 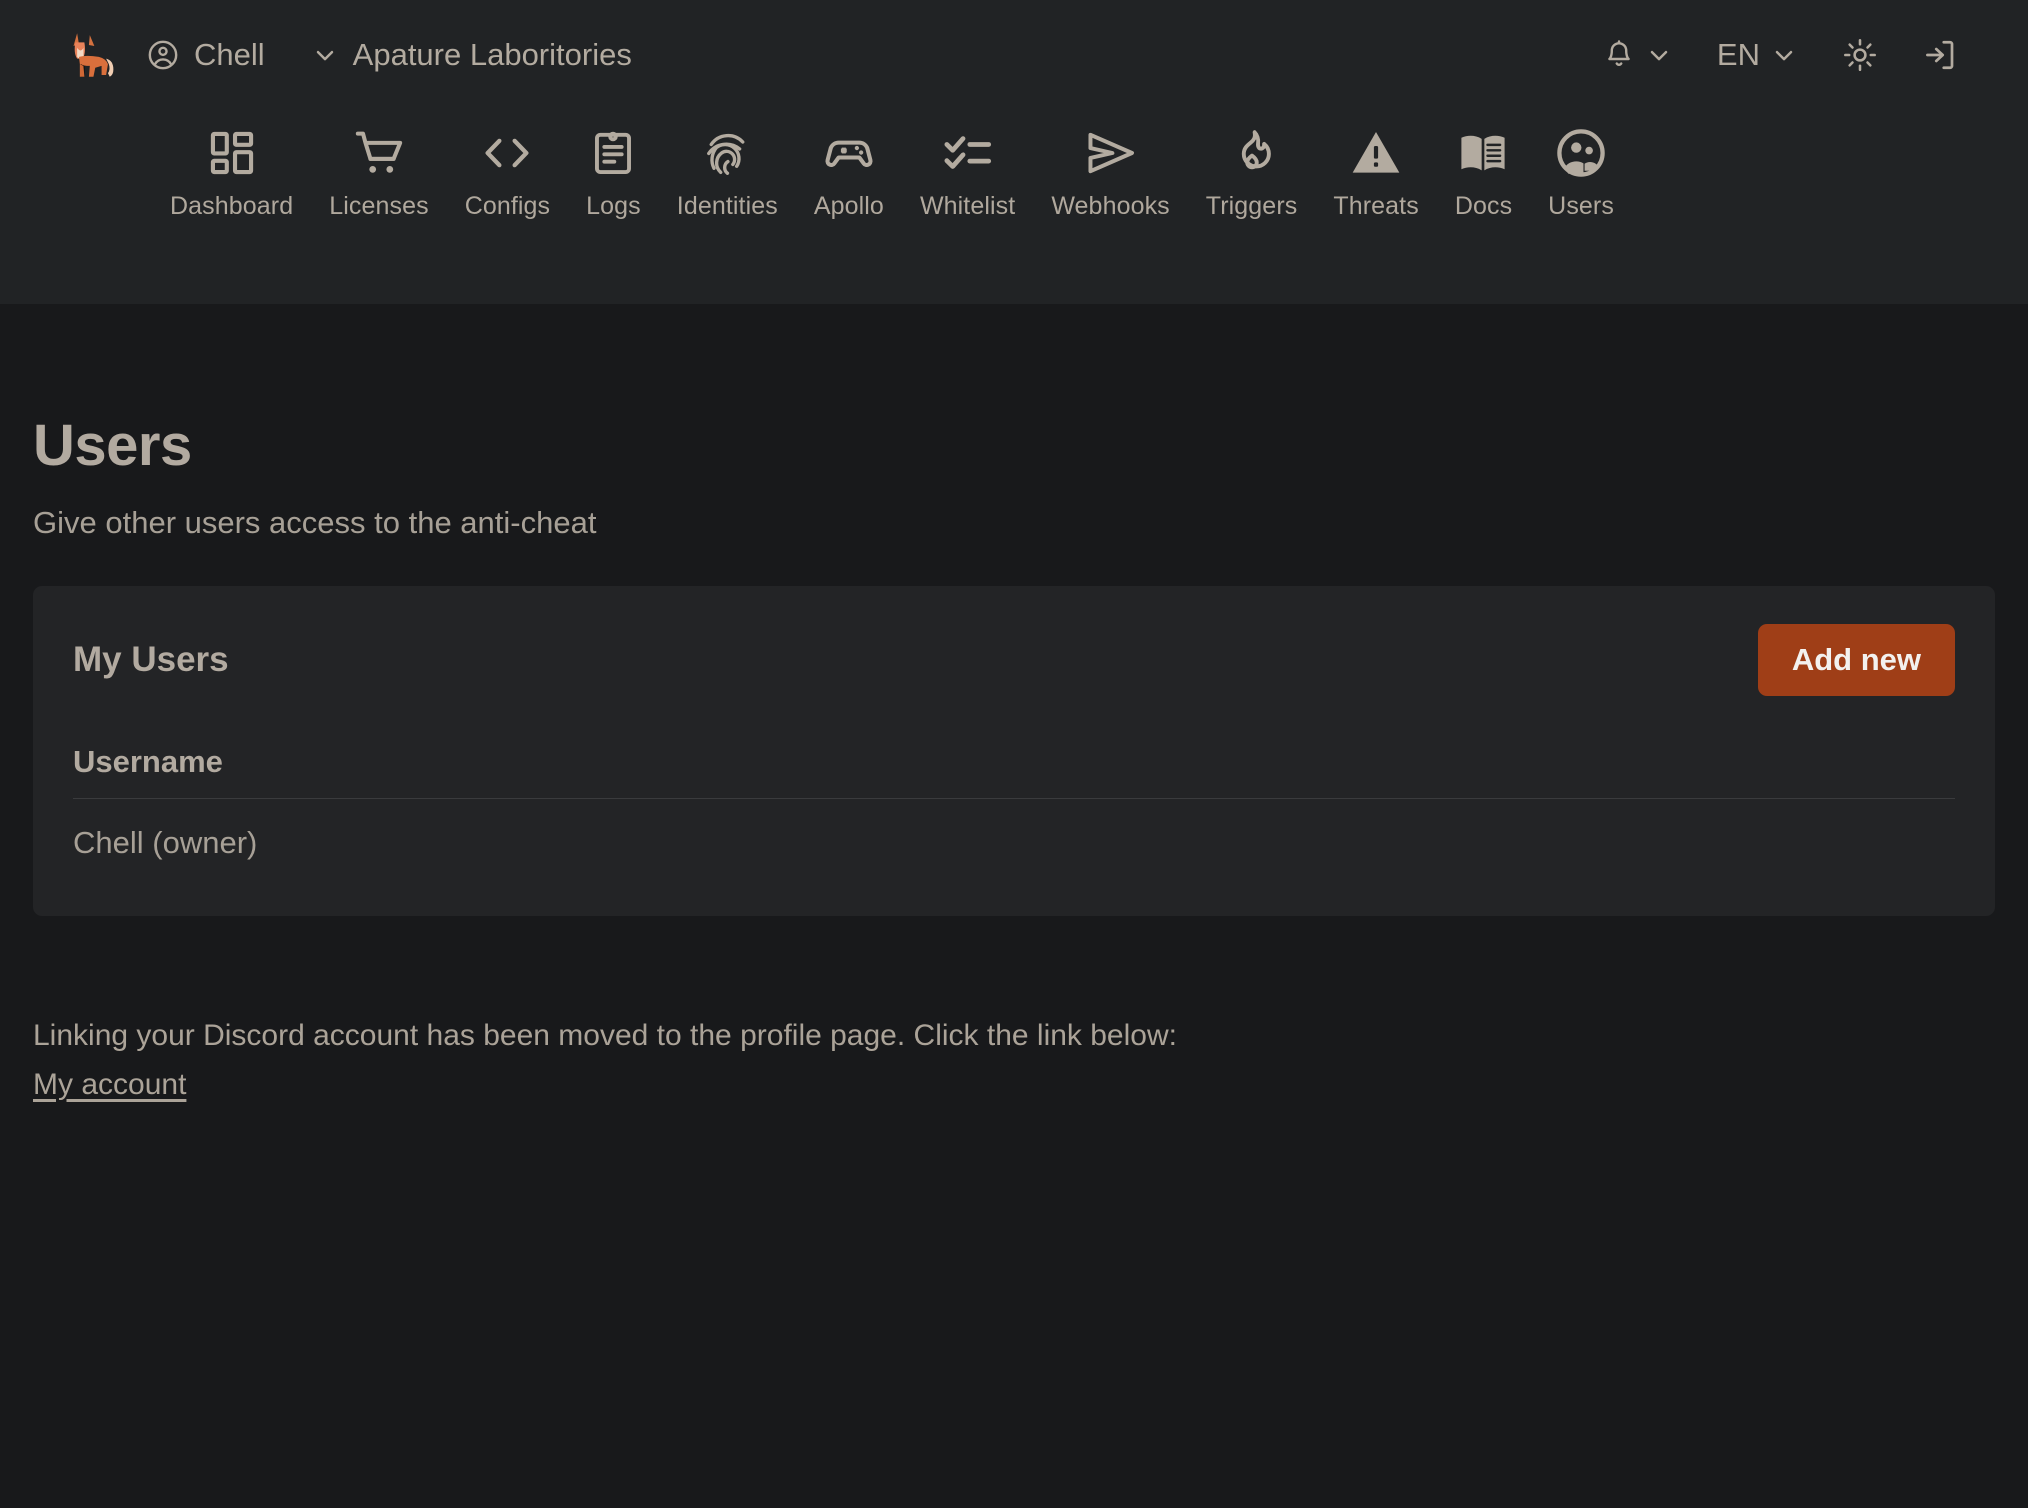 I want to click on checklist-icon, so click(x=968, y=153).